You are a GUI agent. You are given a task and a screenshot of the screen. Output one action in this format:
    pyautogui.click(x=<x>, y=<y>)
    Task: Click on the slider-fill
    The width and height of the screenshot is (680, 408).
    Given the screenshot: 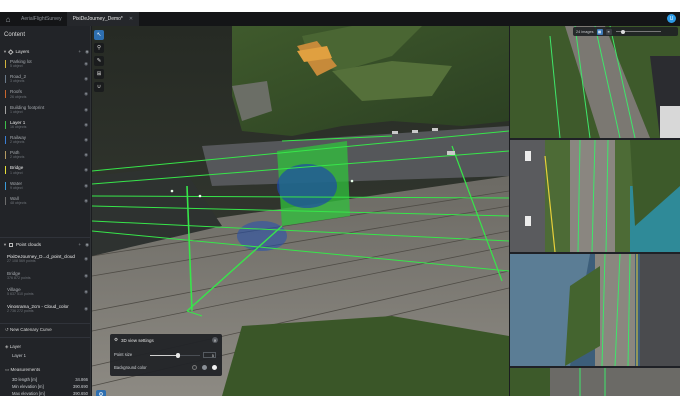 What is the action you would take?
    pyautogui.click(x=164, y=356)
    